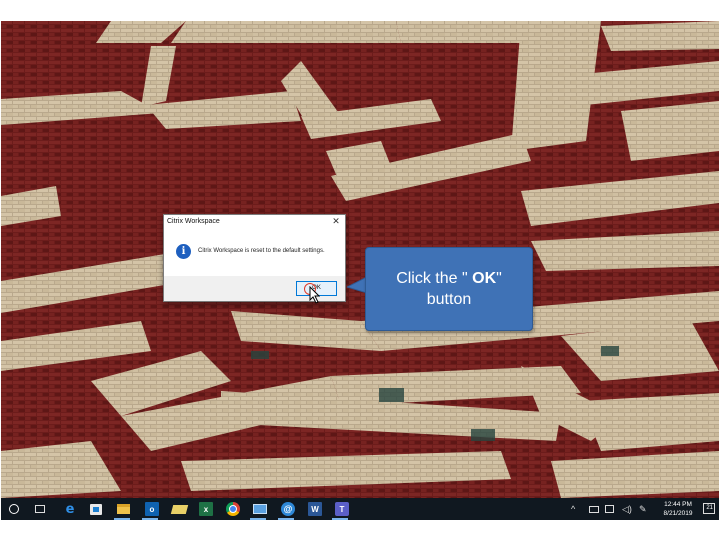 The width and height of the screenshot is (720, 540). I want to click on clock-time: 12:44 PM, so click(678, 504).